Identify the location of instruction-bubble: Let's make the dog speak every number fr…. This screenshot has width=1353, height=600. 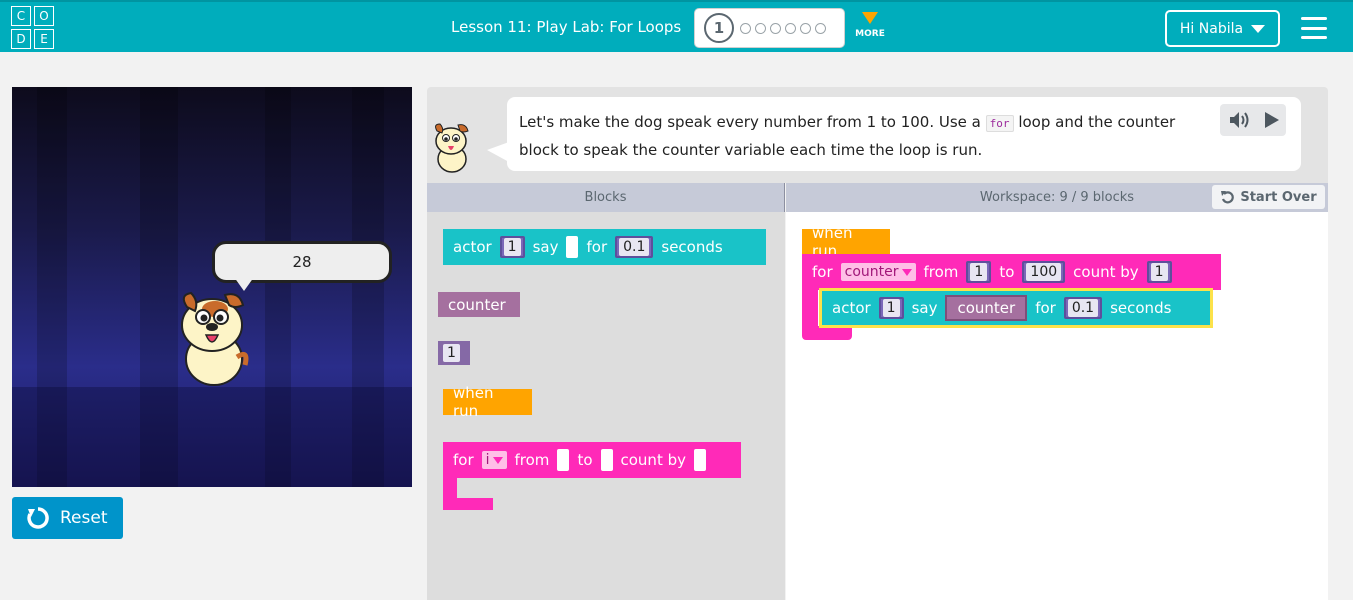
(904, 134).